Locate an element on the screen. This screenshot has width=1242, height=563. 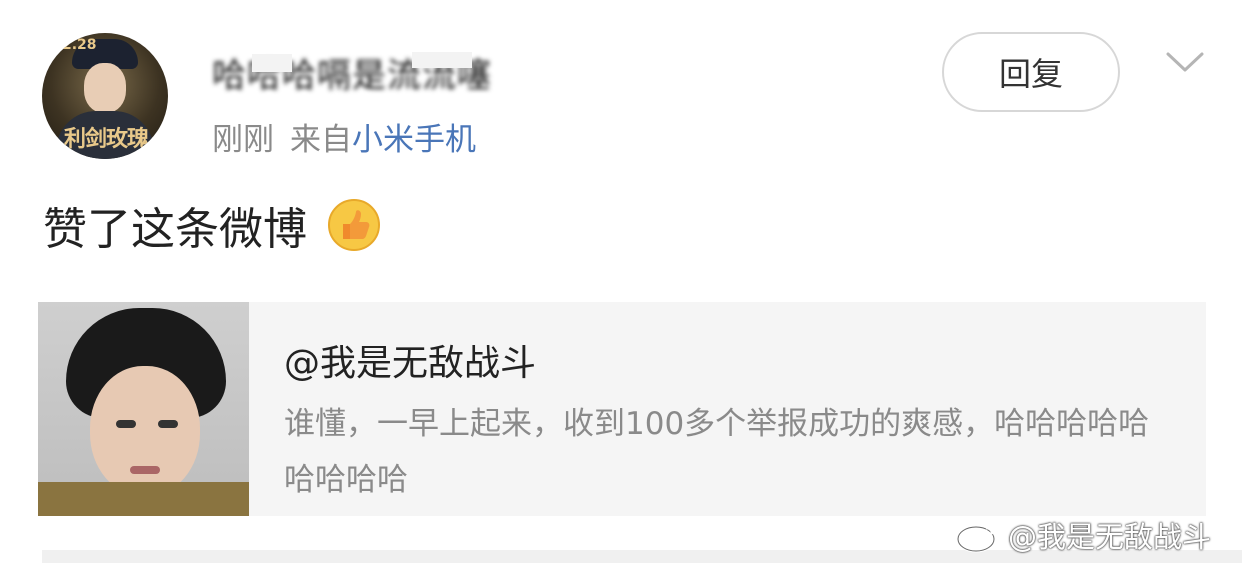
post-meta: 刚刚 来自小米手机 is located at coordinates (344, 136).